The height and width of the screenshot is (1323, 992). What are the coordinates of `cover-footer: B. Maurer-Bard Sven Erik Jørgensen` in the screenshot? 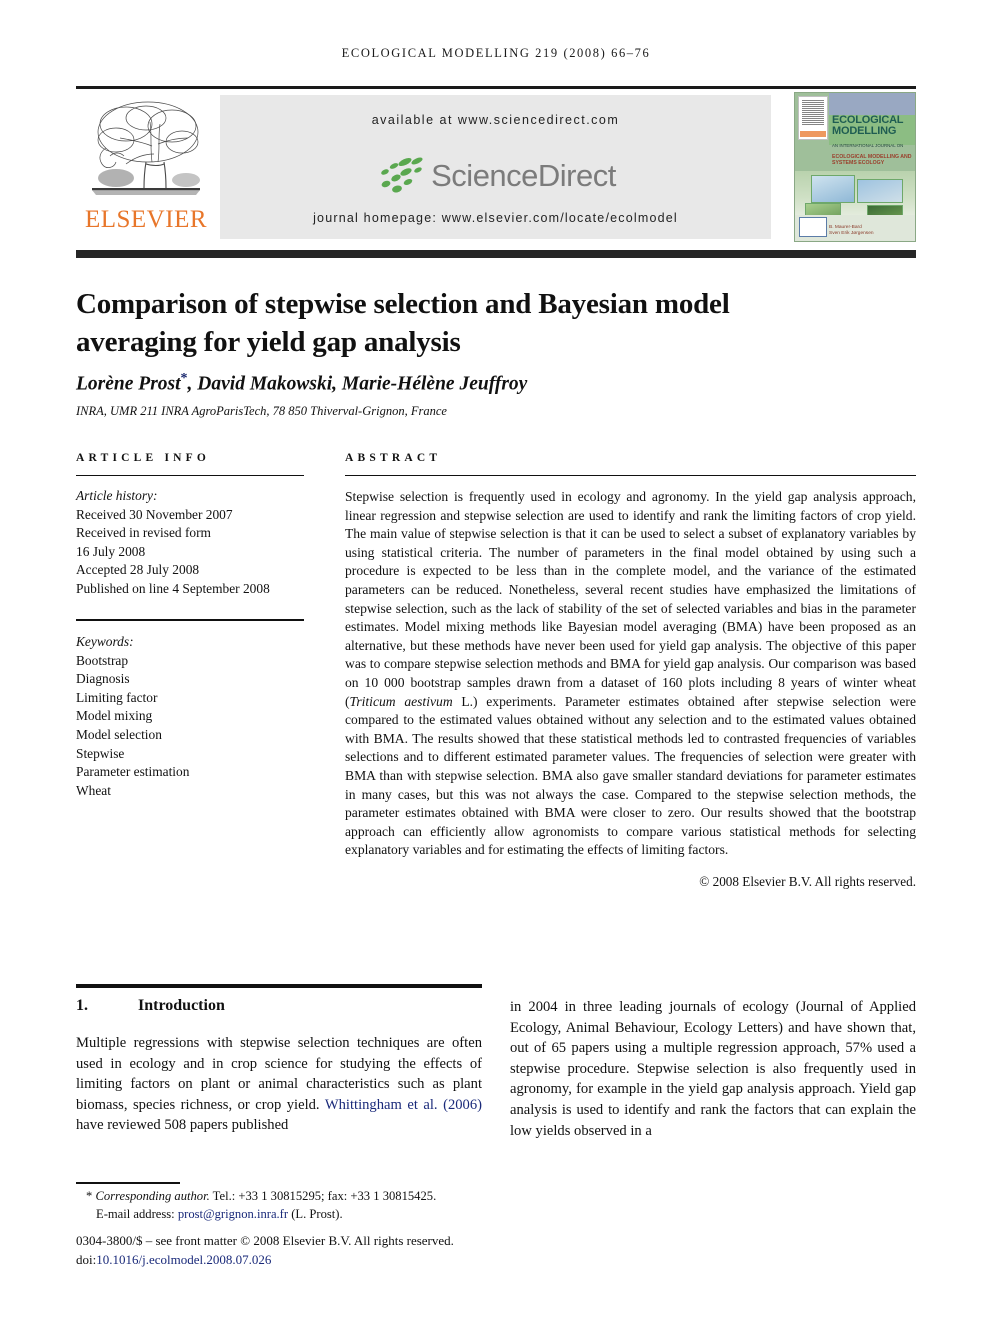 It's located at (855, 228).